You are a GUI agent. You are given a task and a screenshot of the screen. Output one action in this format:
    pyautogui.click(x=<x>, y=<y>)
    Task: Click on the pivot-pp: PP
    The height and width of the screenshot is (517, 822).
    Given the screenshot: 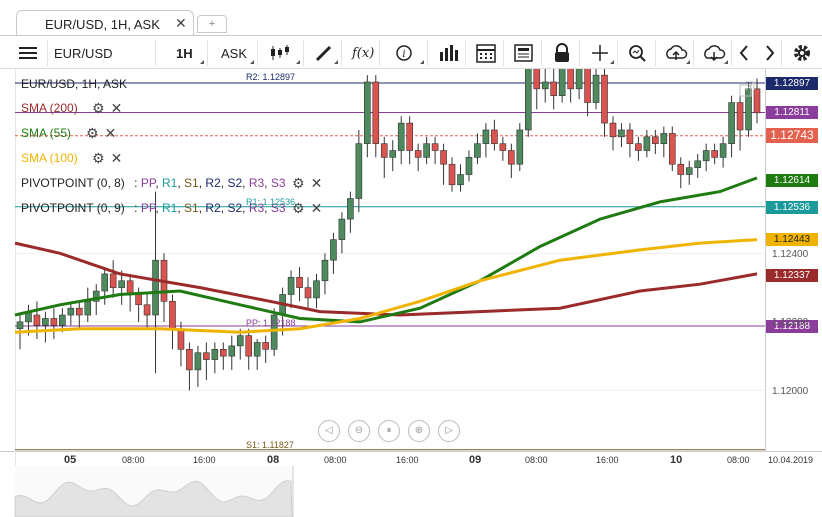 What is the action you would take?
    pyautogui.click(x=148, y=183)
    